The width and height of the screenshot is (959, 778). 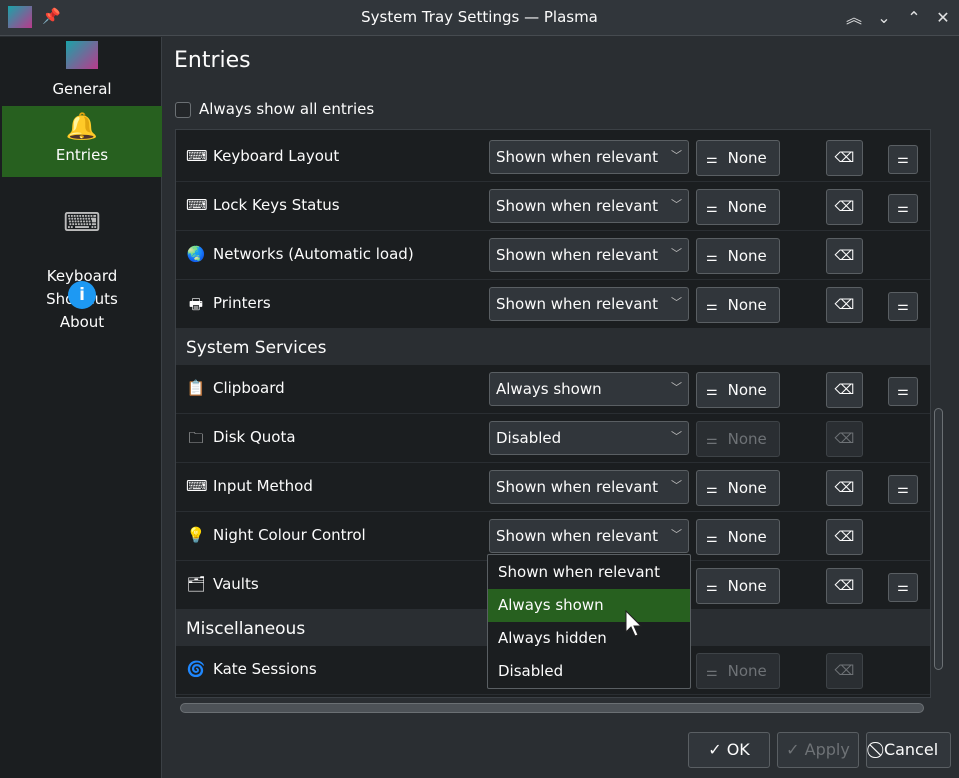 What do you see at coordinates (236, 584) in the screenshot?
I see `entry-label: Vaults` at bounding box center [236, 584].